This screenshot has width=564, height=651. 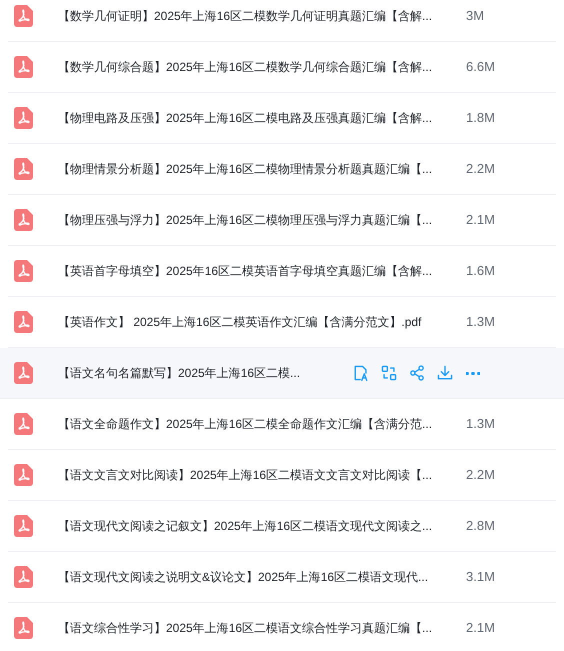 I want to click on convert-icon, so click(x=389, y=373).